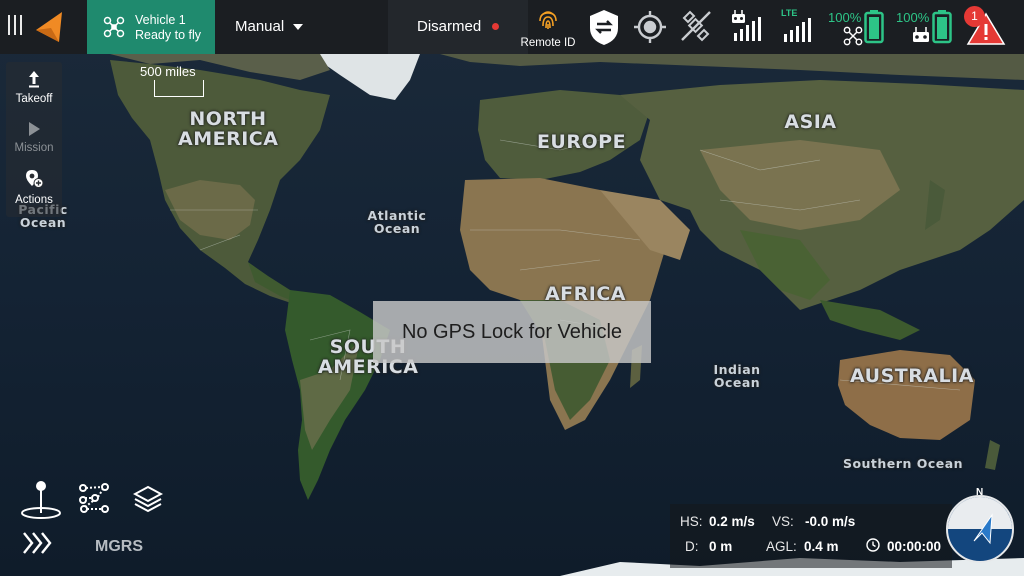 The image size is (1024, 576). I want to click on drone-battery-percent: 100%, so click(845, 17).